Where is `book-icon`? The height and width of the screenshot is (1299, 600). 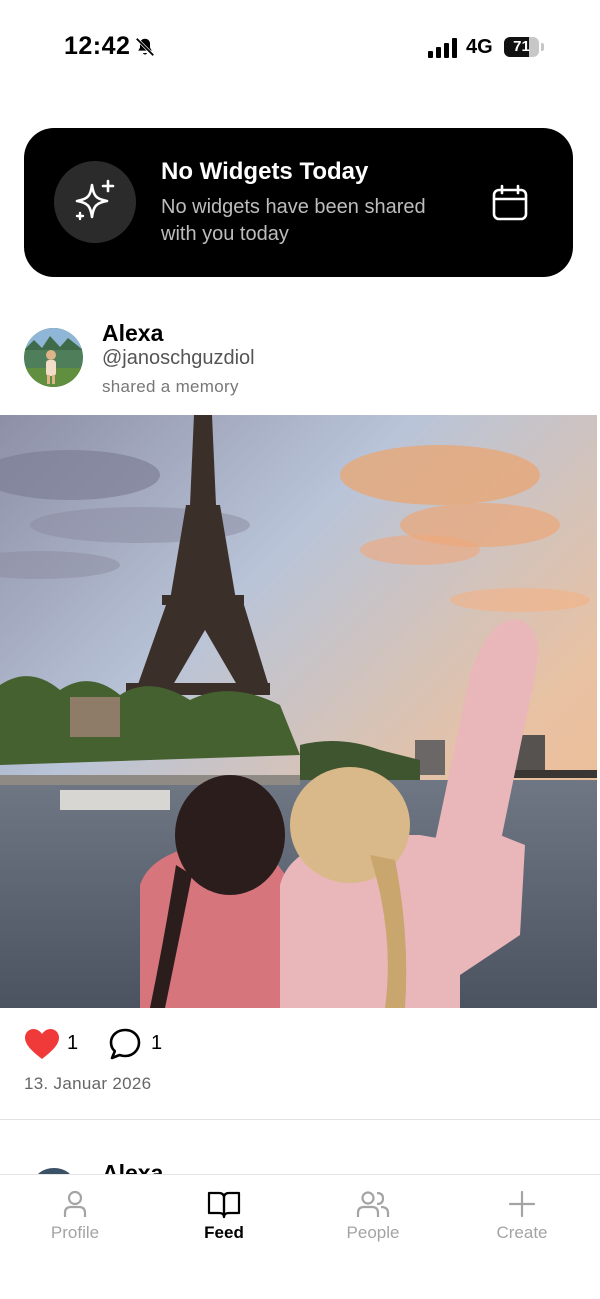 book-icon is located at coordinates (224, 1205).